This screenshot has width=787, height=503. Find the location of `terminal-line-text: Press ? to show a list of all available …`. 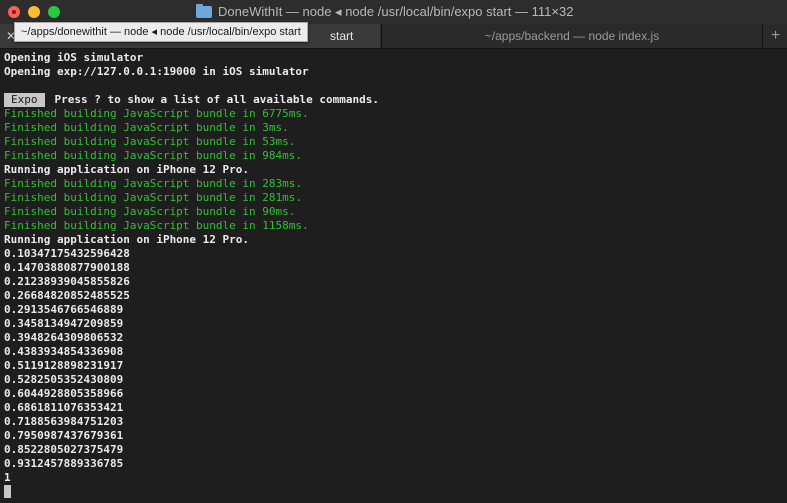

terminal-line-text: Press ? to show a list of all available … is located at coordinates (217, 99).